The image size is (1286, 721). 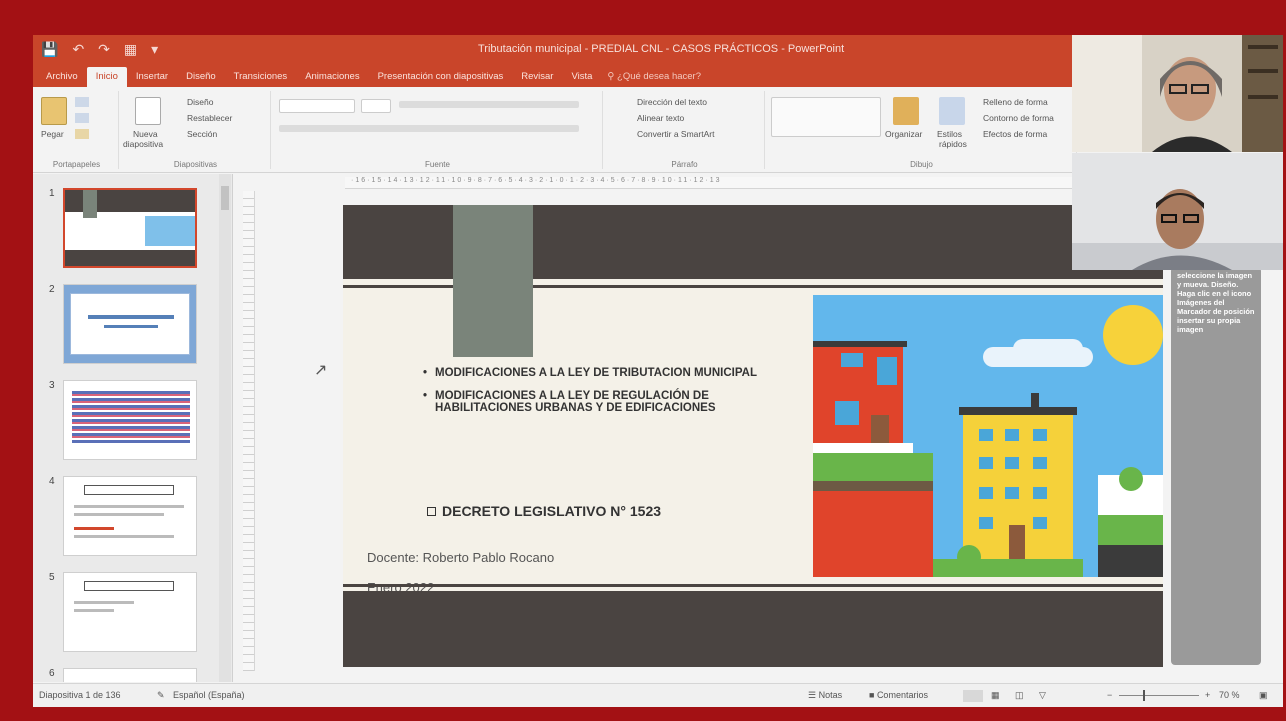 What do you see at coordinates (152, 77) in the screenshot?
I see `tab-insertar: Insertar` at bounding box center [152, 77].